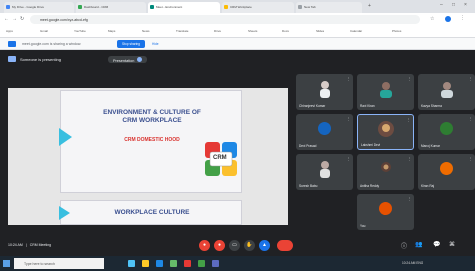  Describe the element at coordinates (320, 31) in the screenshot. I see `bookmark-item: Slides` at that location.